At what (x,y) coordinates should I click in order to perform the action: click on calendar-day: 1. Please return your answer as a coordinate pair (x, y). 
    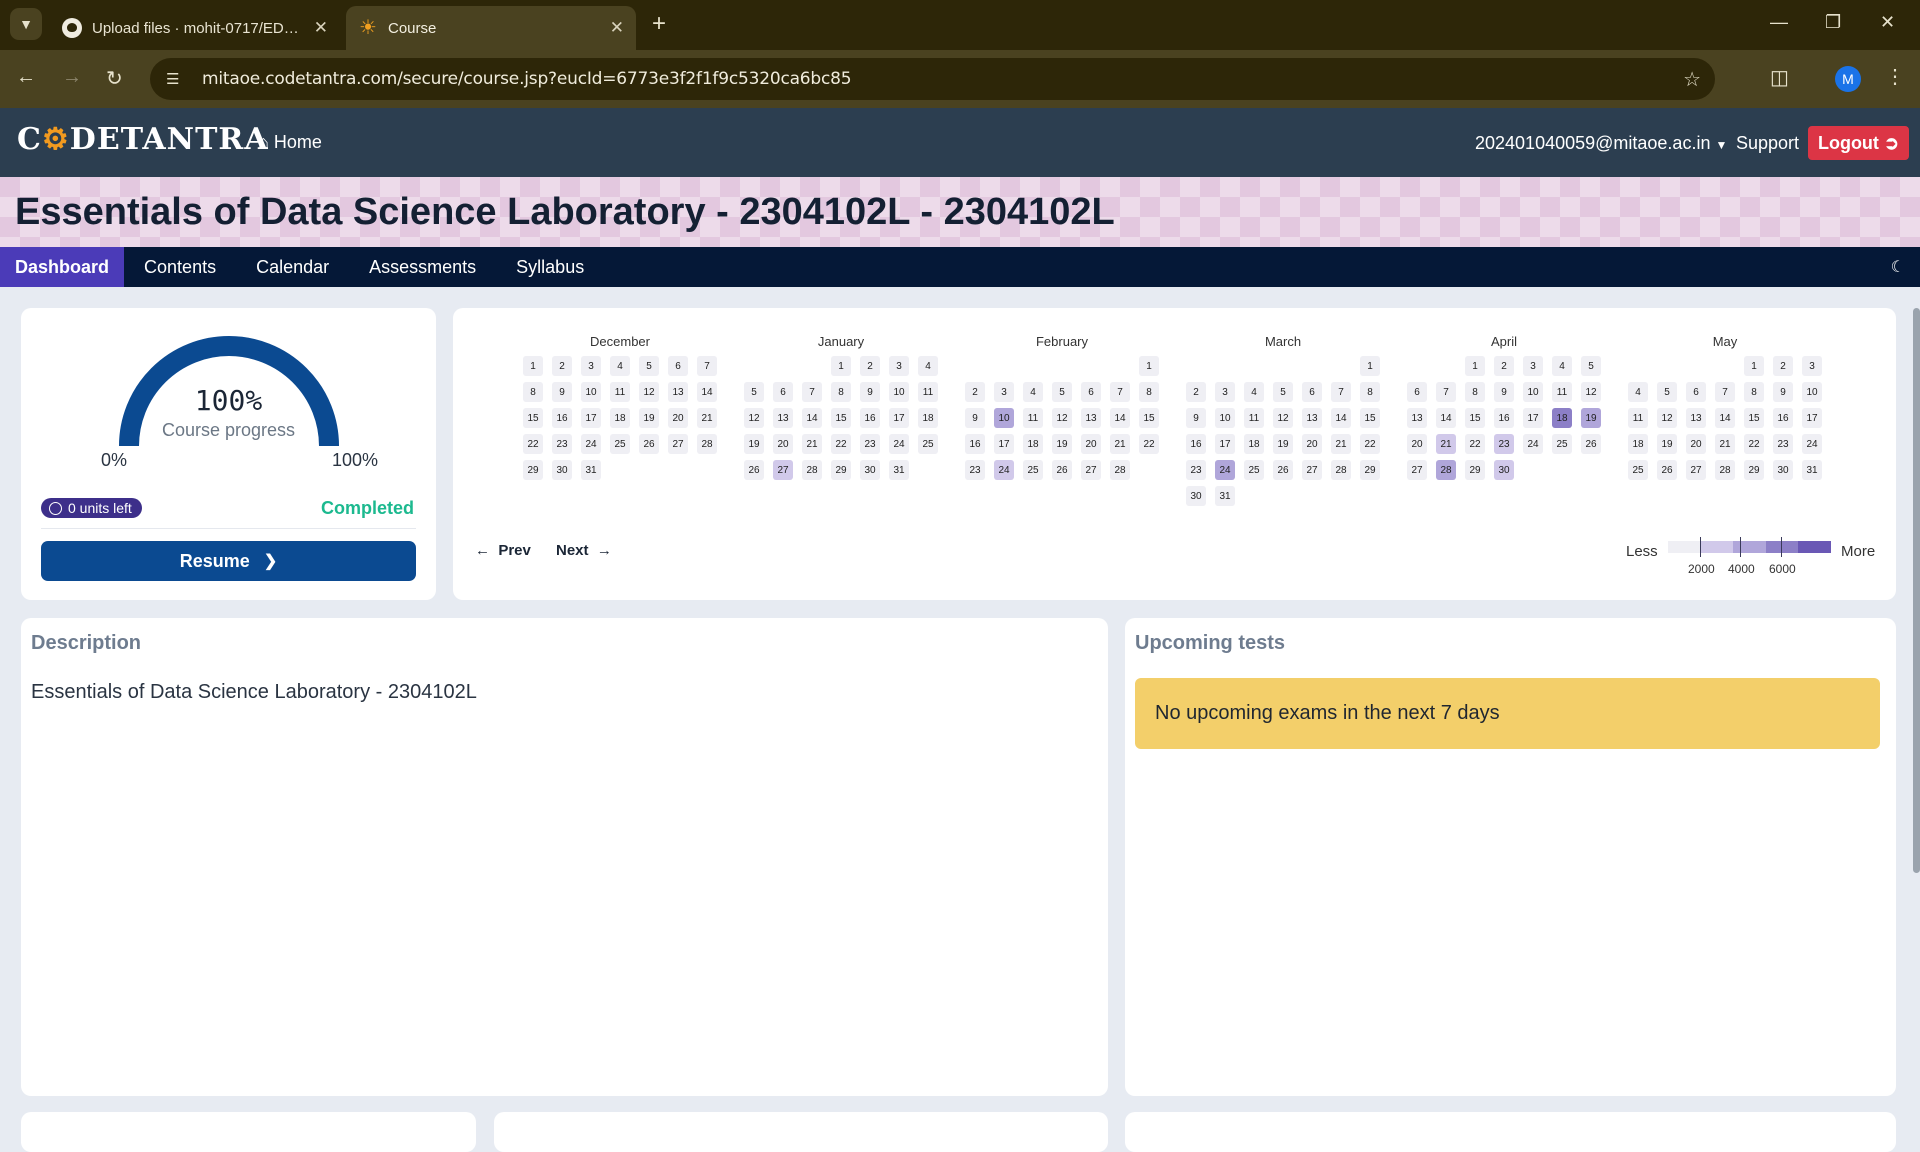
    Looking at the image, I should click on (841, 366).